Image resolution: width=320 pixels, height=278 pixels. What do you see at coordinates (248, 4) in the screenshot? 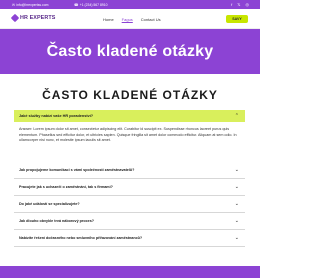
I see `instagram-icon: ◎` at bounding box center [248, 4].